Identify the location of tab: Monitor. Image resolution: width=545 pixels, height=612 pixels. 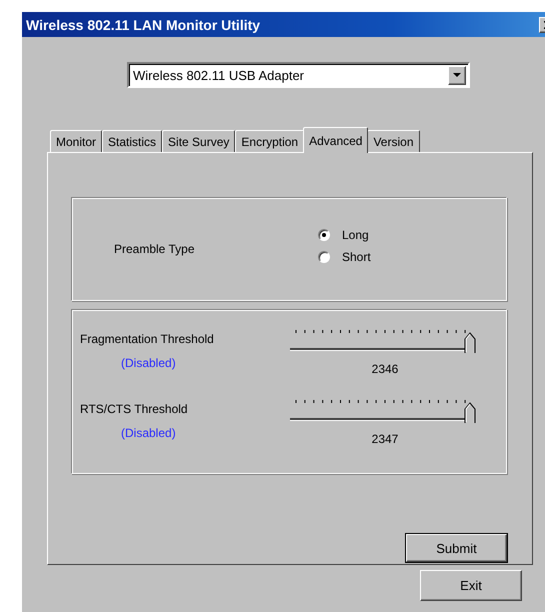
(76, 141).